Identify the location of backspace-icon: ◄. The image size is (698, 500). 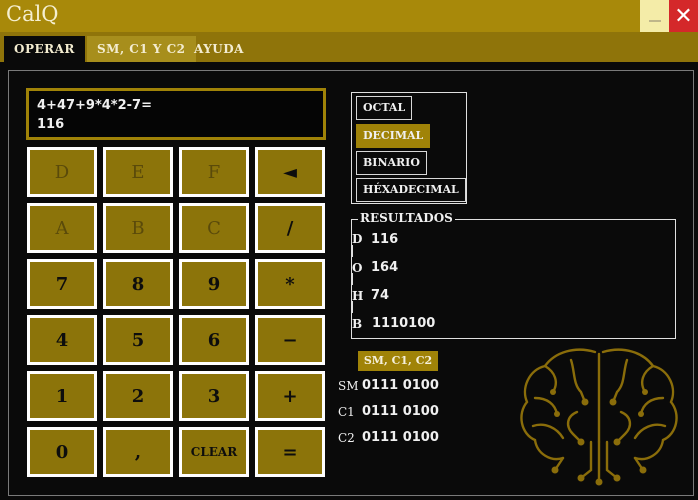
(290, 172).